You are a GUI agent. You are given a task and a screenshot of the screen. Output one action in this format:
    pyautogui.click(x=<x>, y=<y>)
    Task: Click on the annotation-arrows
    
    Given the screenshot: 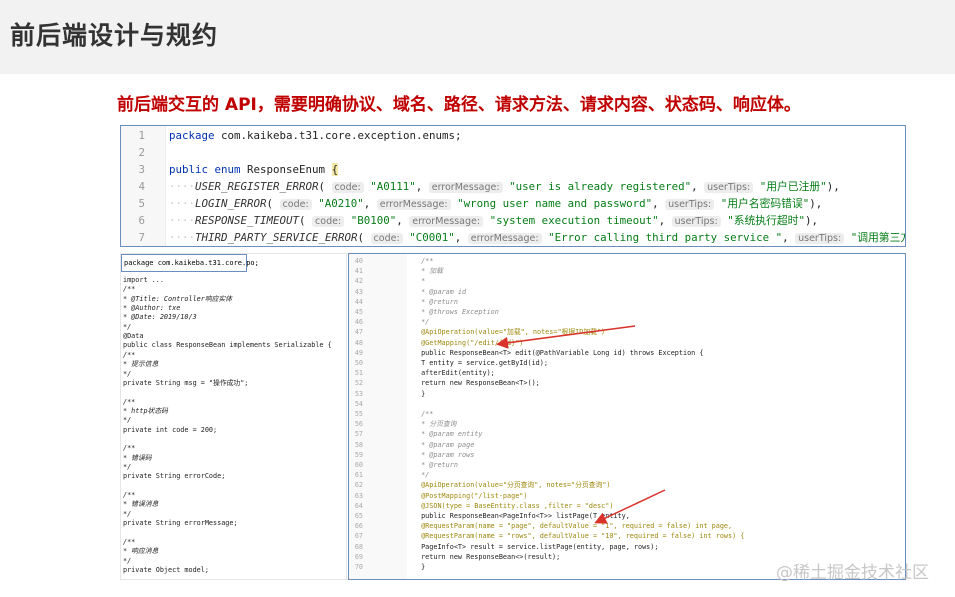 What is the action you would take?
    pyautogui.click(x=581, y=424)
    